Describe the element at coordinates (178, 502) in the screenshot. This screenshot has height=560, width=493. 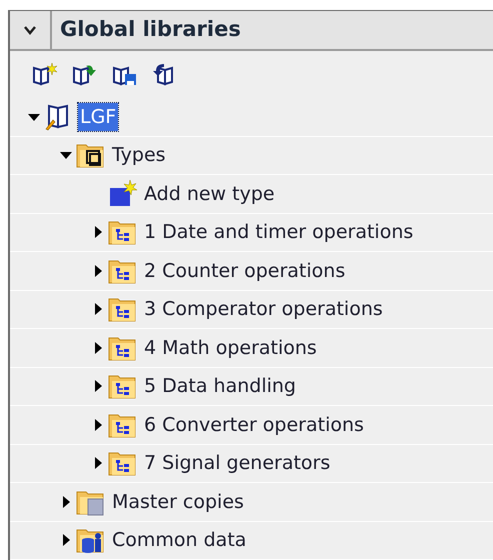
I see `tree-item: Master copies` at that location.